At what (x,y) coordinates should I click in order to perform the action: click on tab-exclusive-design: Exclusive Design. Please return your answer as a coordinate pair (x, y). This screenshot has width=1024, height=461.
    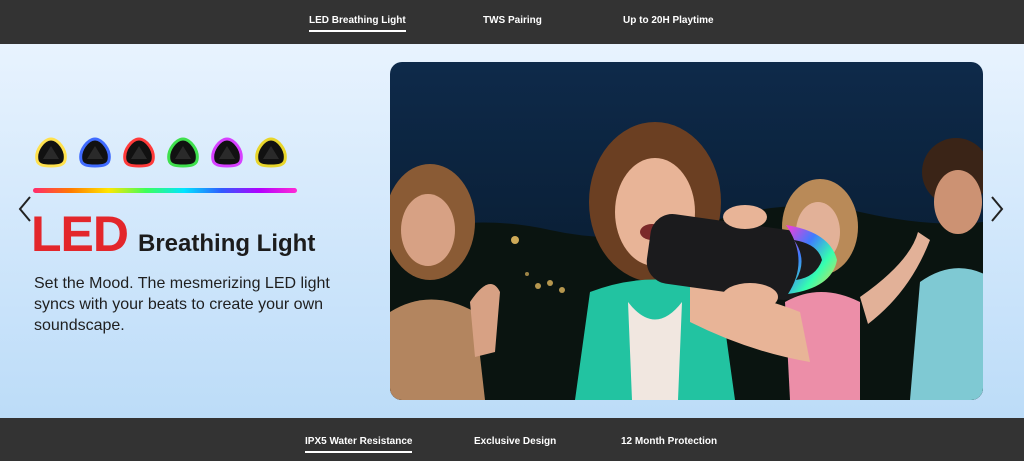
    Looking at the image, I should click on (515, 444).